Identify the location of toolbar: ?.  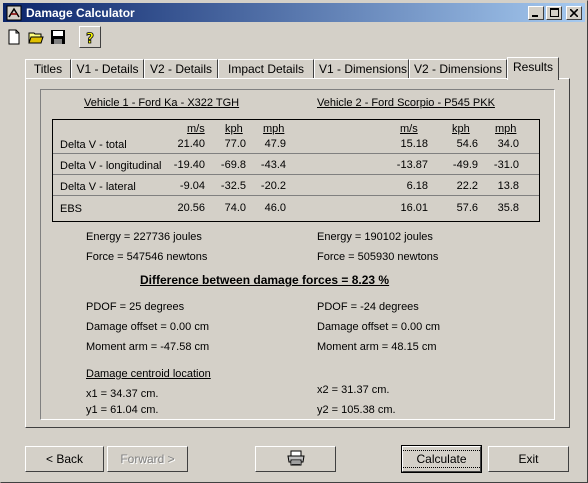
(52, 37).